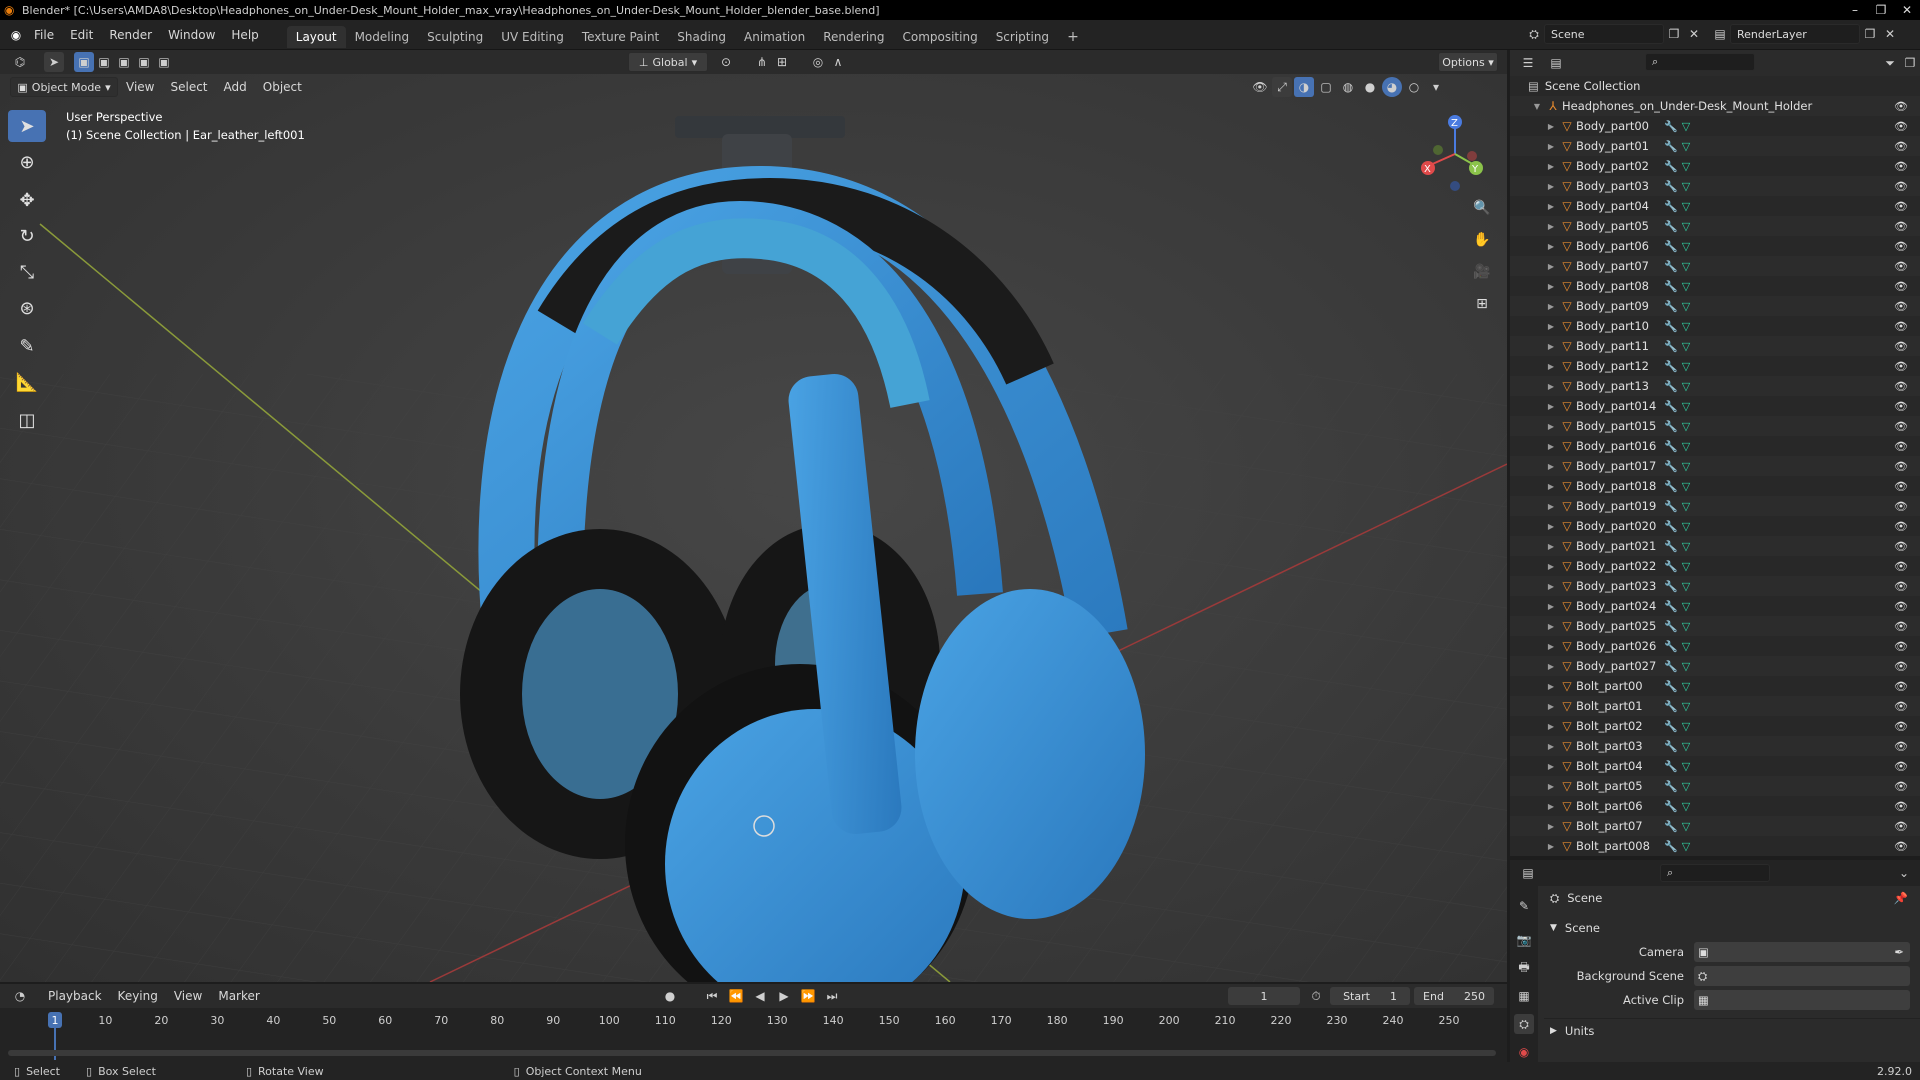 This screenshot has width=1920, height=1080. Describe the element at coordinates (124, 62) in the screenshot. I see `mode-subtract-icon: ▣` at that location.